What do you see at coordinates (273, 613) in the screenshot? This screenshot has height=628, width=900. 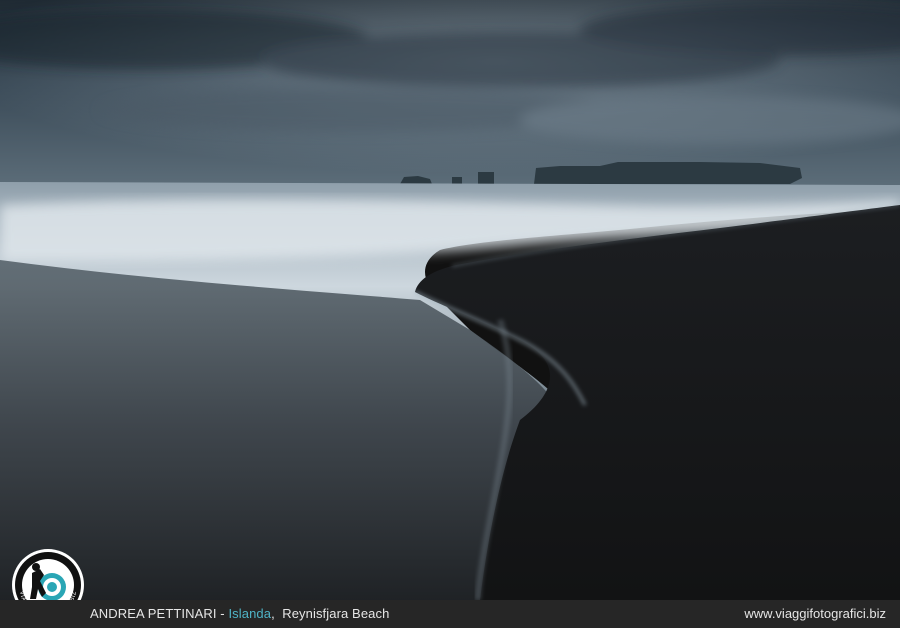 I see `caption-comma: ,` at bounding box center [273, 613].